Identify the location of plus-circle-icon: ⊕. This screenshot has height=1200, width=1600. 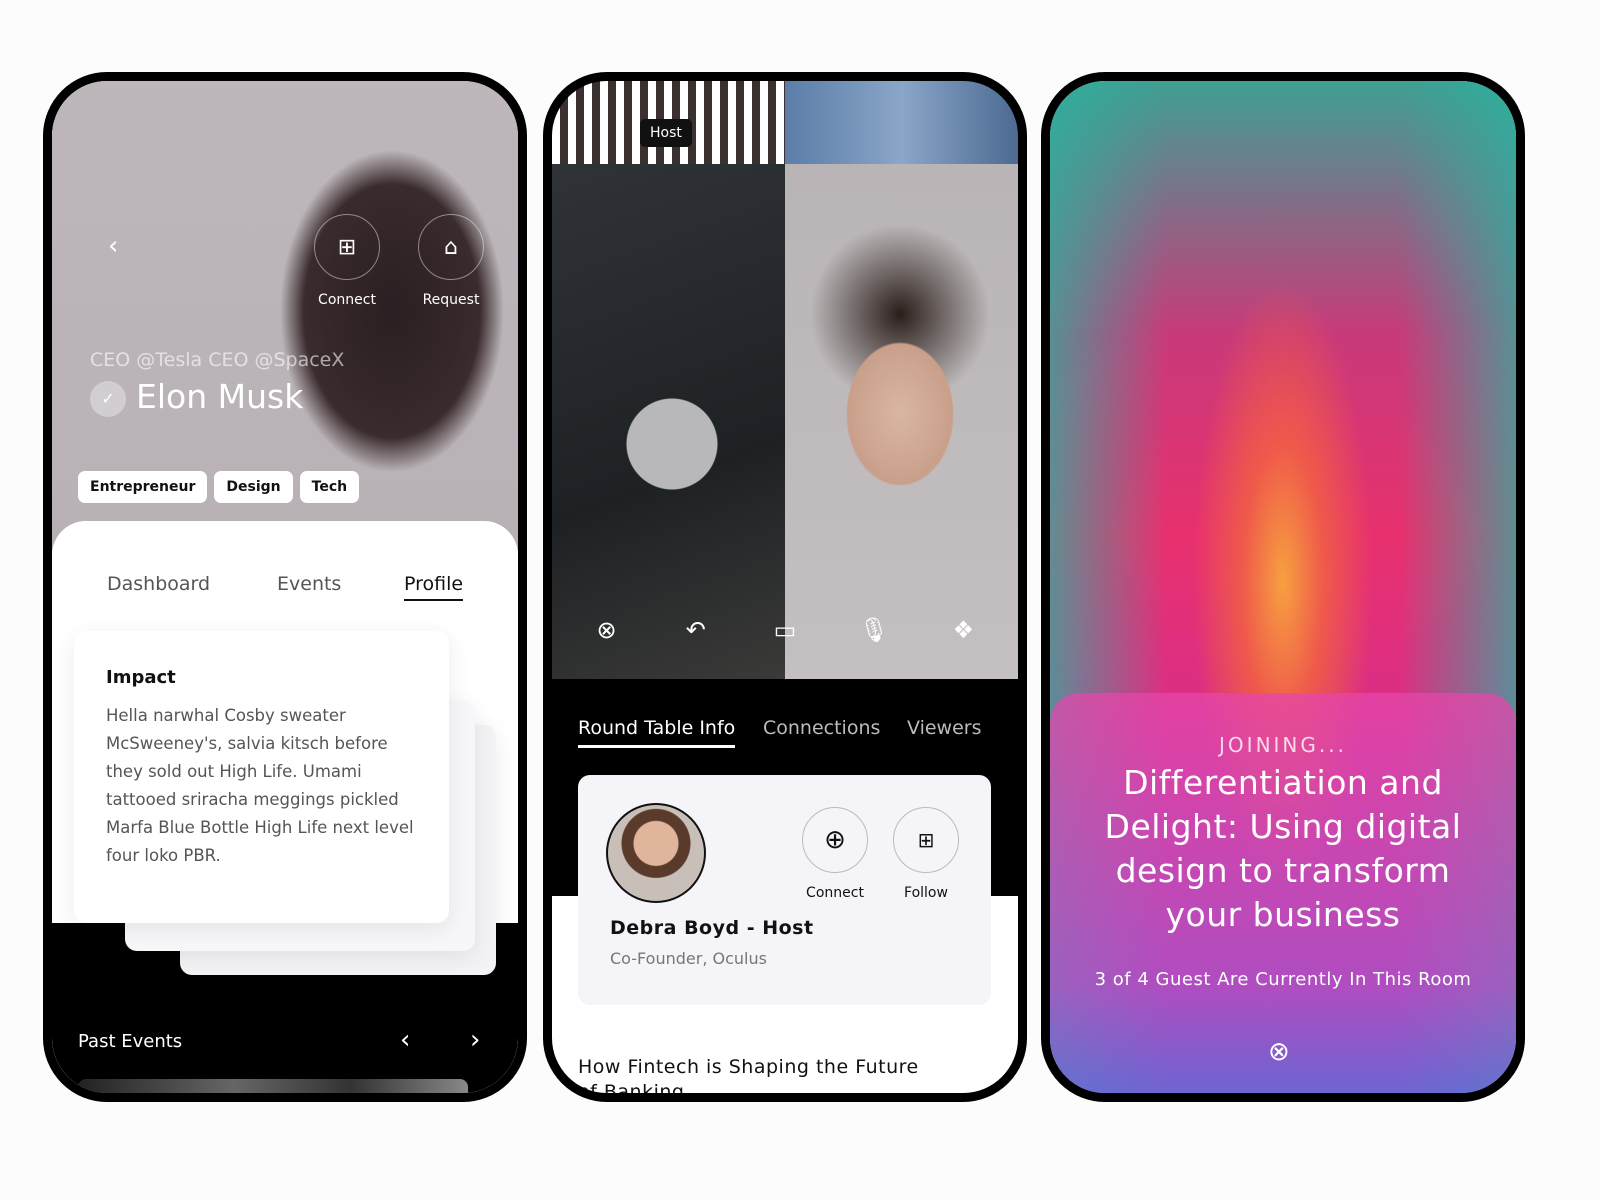
(835, 840).